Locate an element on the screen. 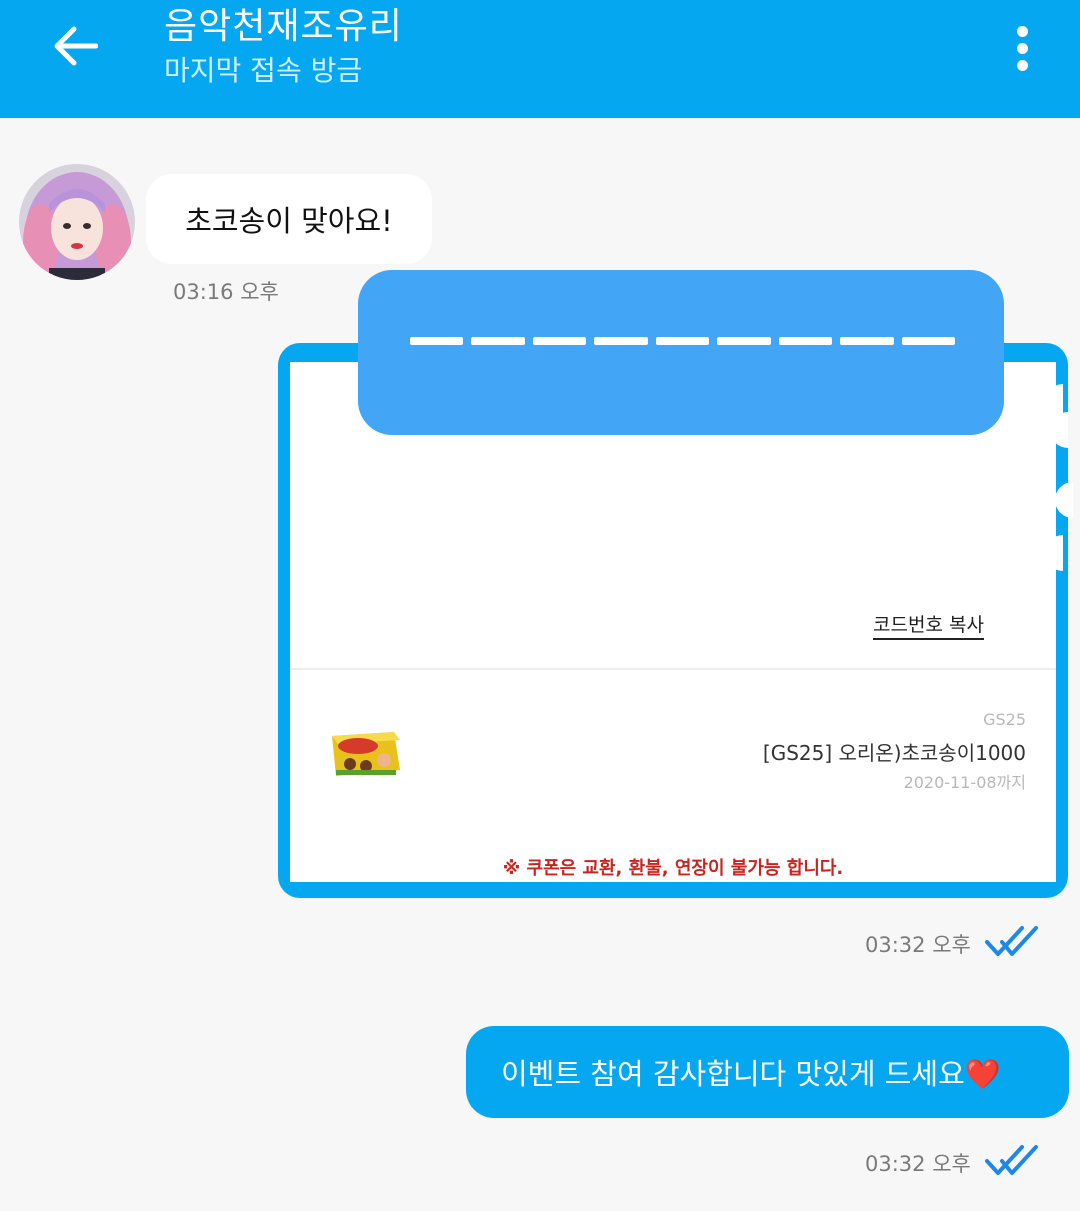 This screenshot has height=1211, width=1080. redaction-dashes is located at coordinates (682, 341).